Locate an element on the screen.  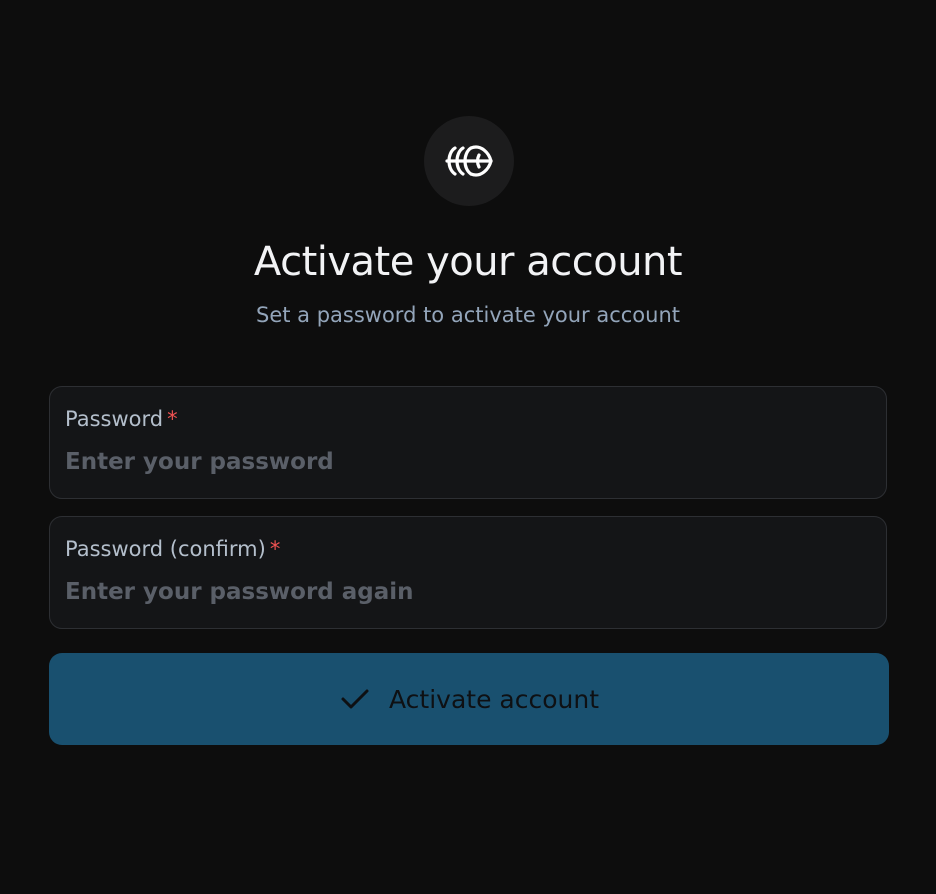
password-confirm-label-text: Password (confirm) is located at coordinates (165, 549).